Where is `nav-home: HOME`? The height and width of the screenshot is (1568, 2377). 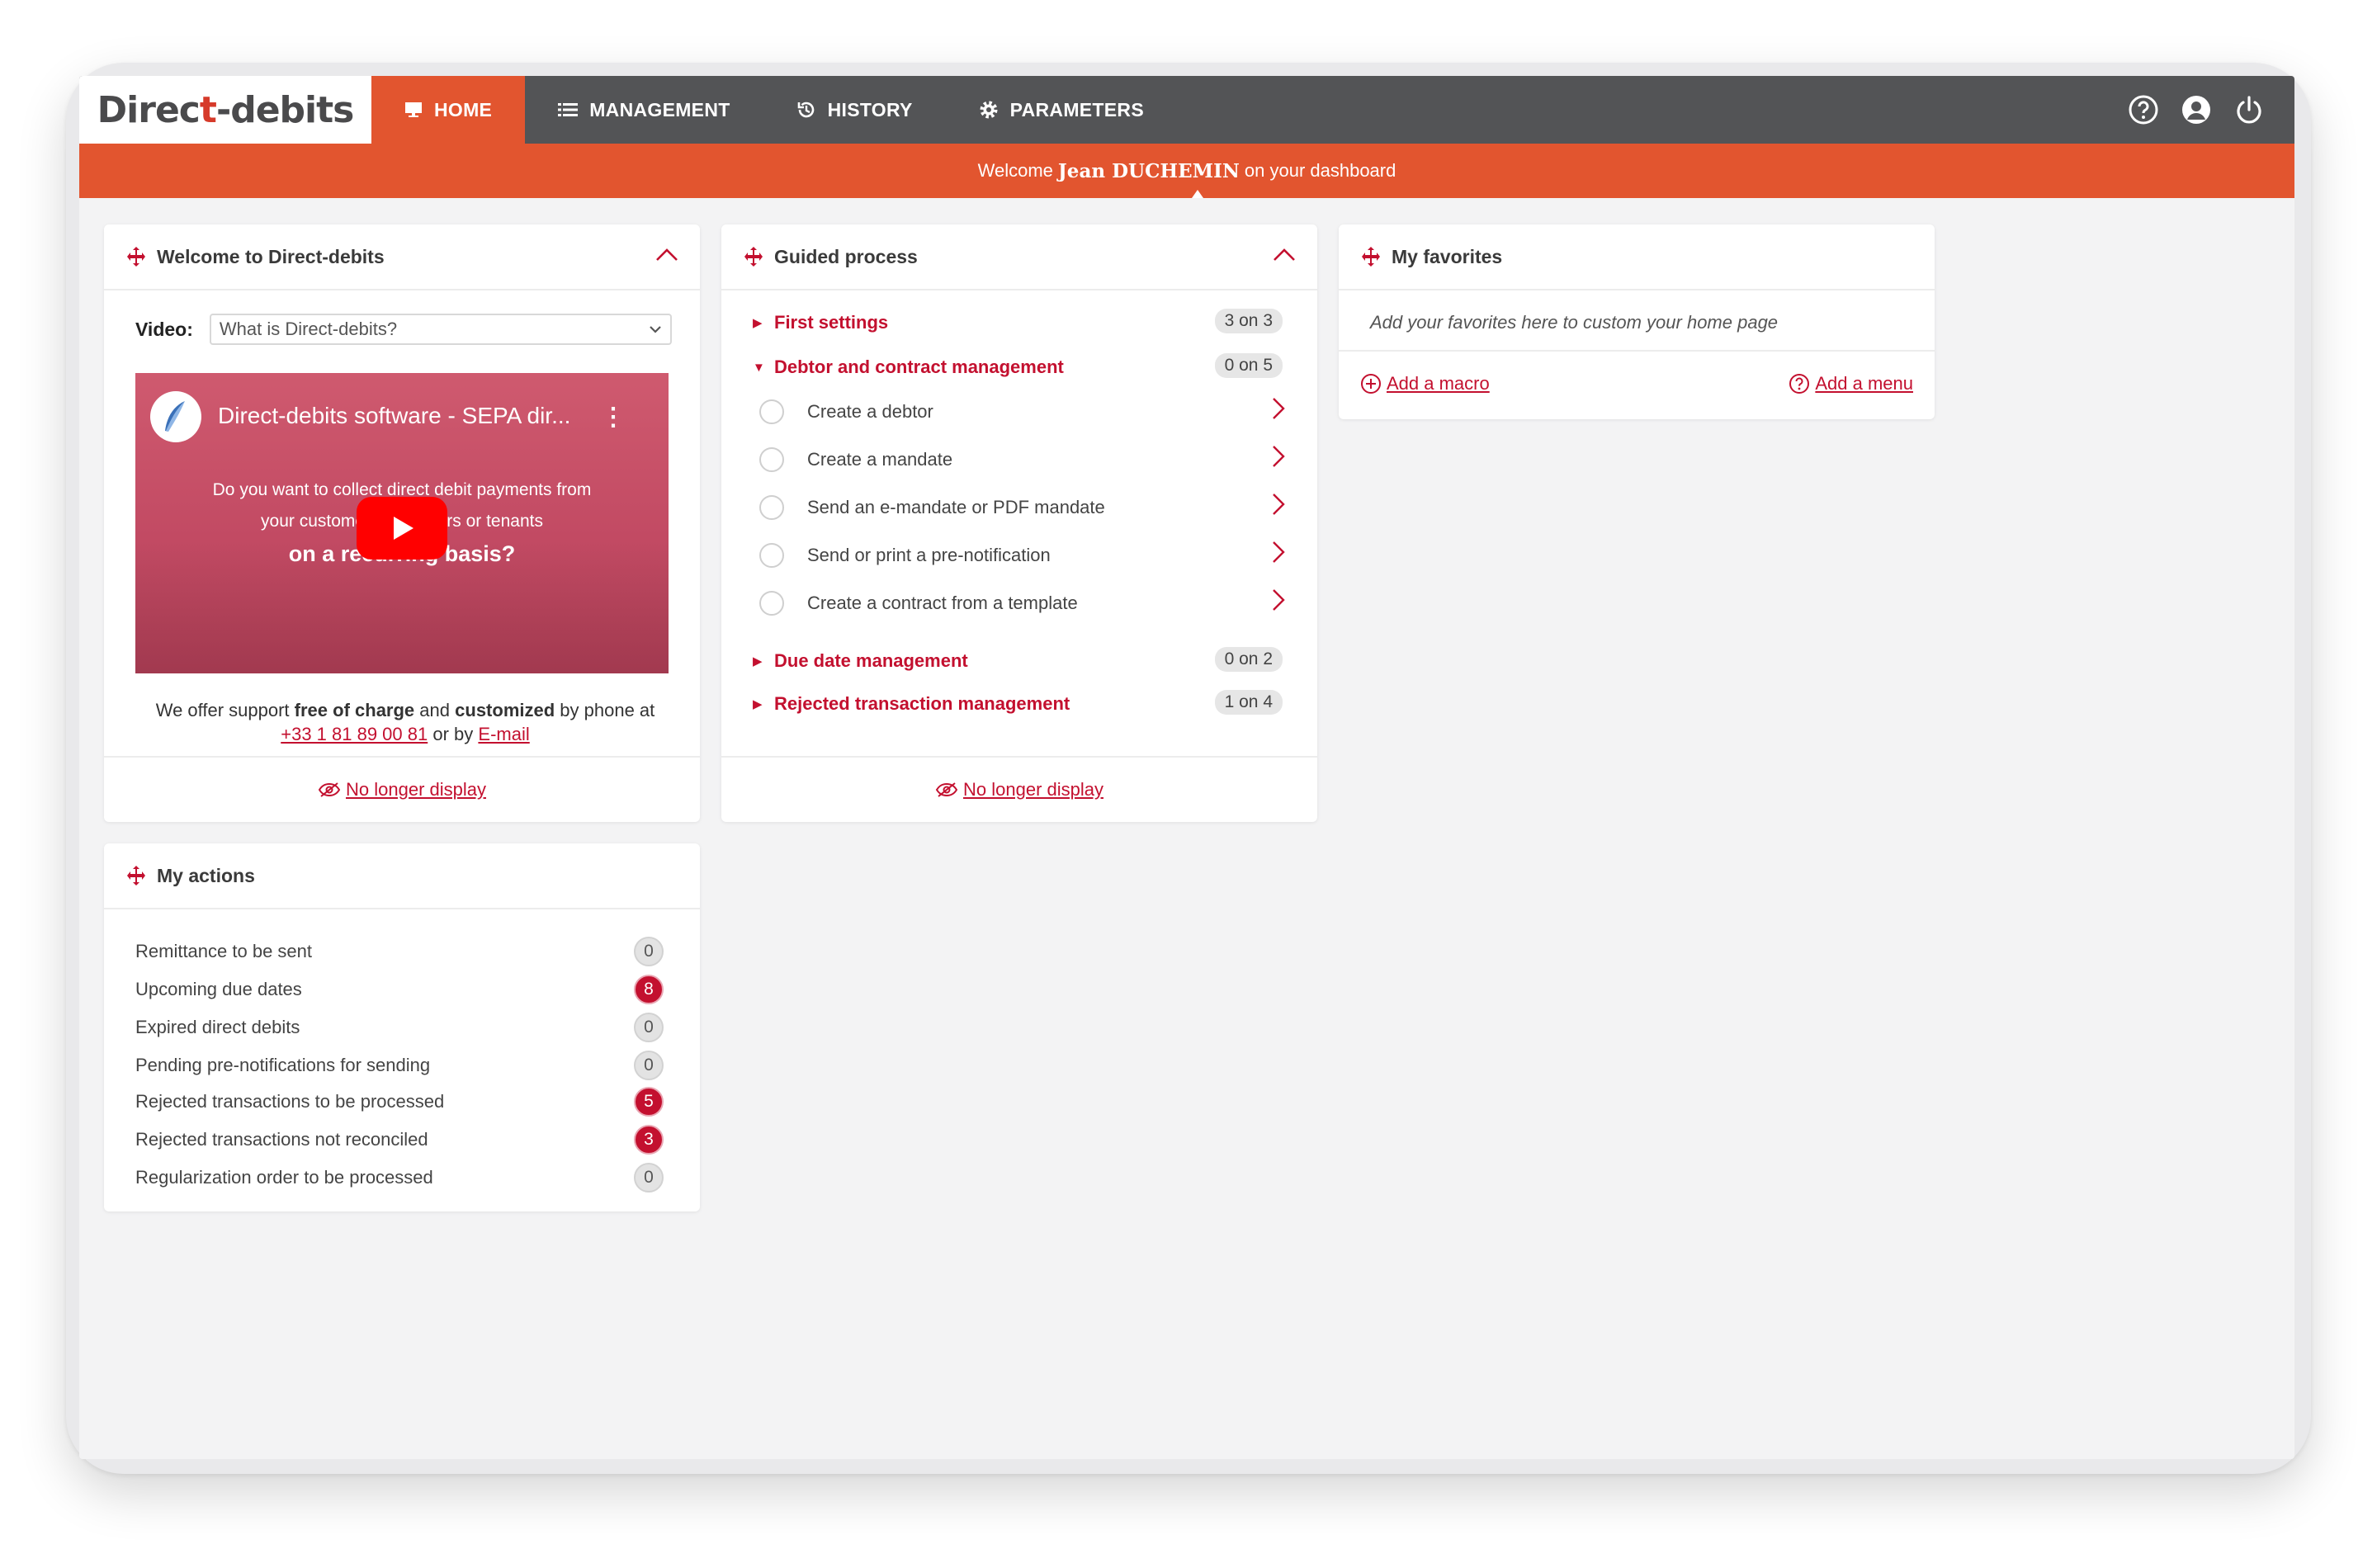 nav-home: HOME is located at coordinates (448, 110).